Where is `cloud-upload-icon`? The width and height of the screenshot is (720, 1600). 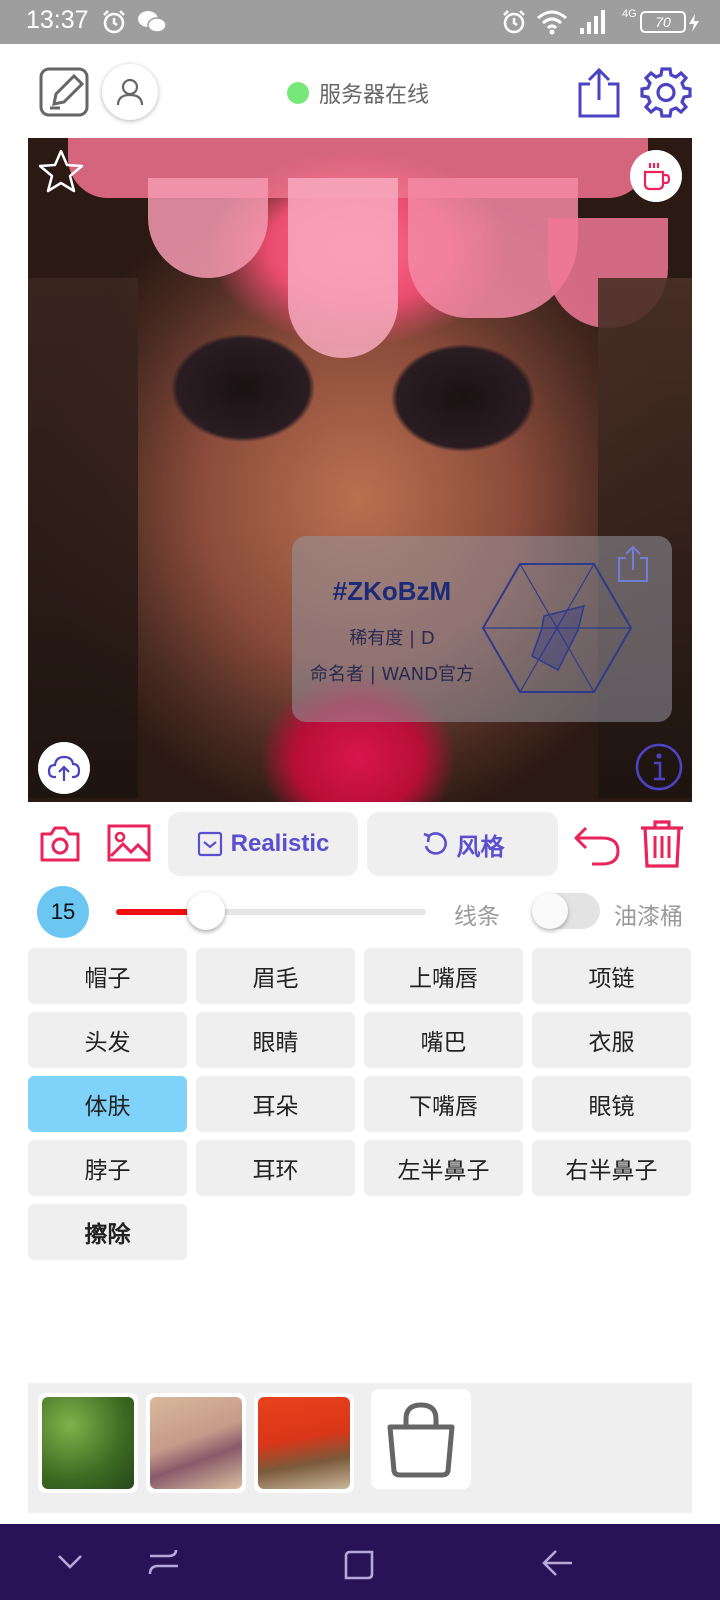 cloud-upload-icon is located at coordinates (64, 768).